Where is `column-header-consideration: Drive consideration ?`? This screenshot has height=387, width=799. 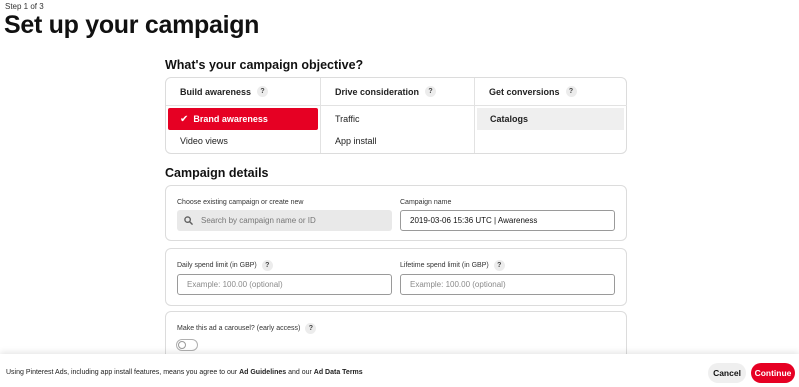 column-header-consideration: Drive consideration ? is located at coordinates (397, 92).